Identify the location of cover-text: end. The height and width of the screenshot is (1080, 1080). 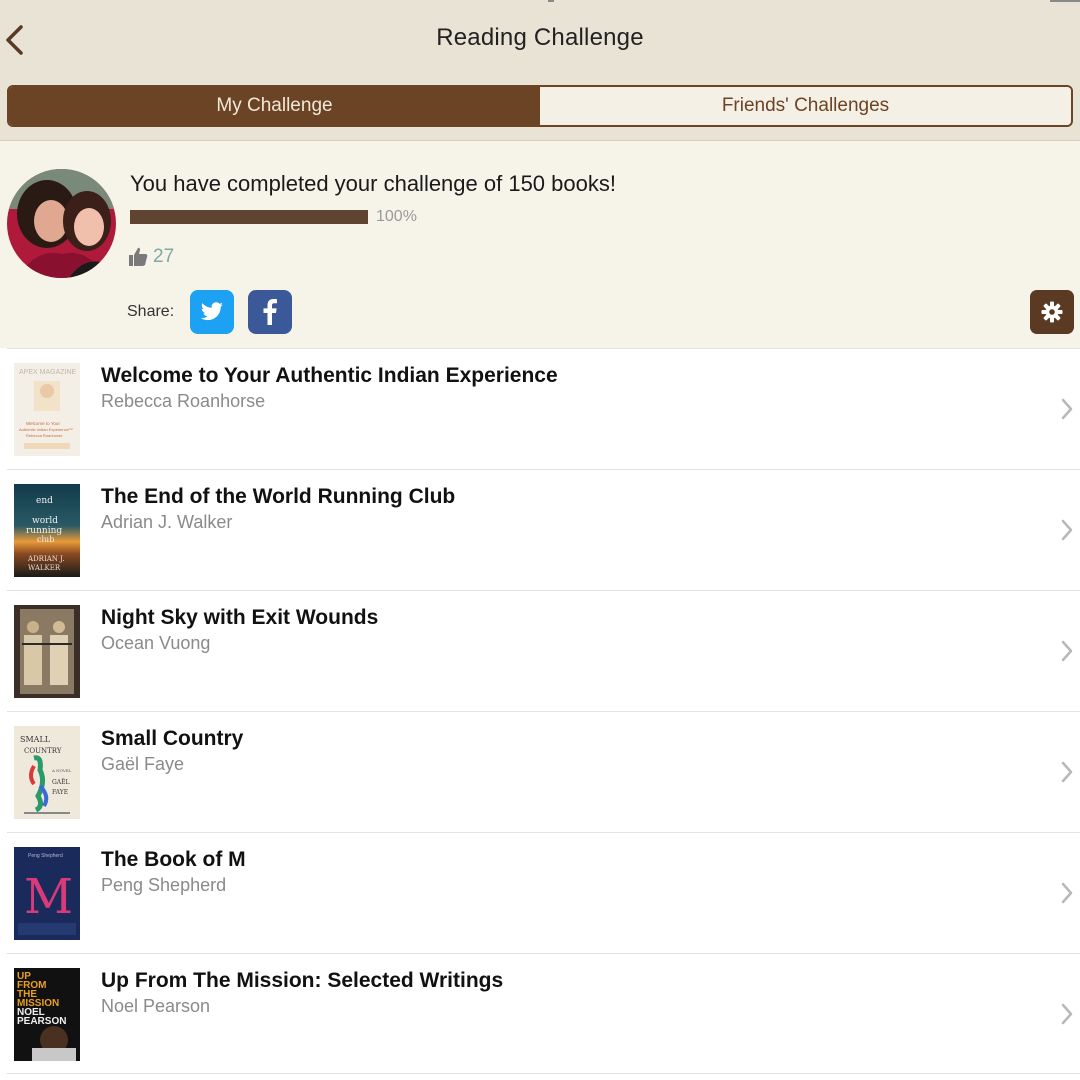
(44, 501).